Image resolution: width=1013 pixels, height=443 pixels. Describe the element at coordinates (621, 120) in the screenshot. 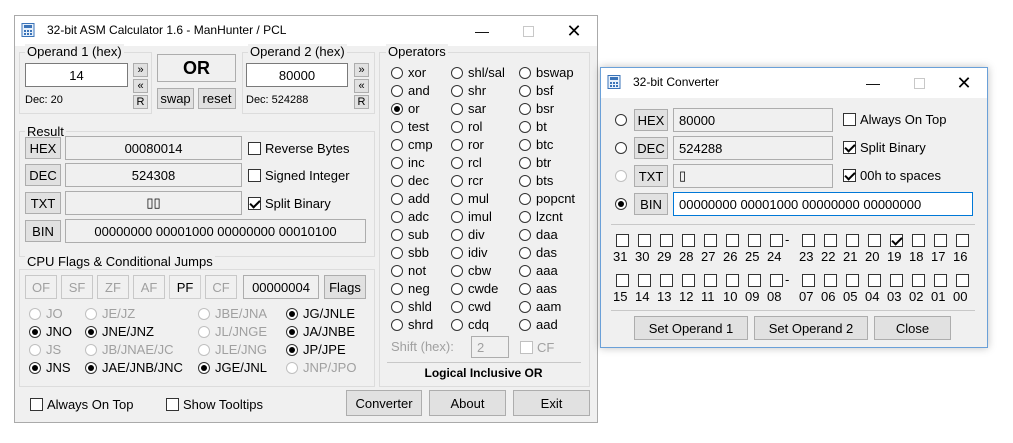

I see `converter-hex-radio` at that location.